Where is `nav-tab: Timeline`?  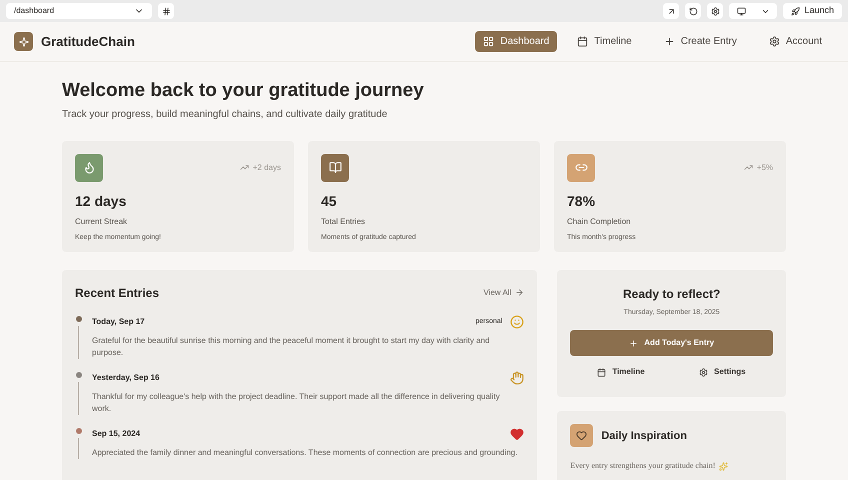 nav-tab: Timeline is located at coordinates (604, 41).